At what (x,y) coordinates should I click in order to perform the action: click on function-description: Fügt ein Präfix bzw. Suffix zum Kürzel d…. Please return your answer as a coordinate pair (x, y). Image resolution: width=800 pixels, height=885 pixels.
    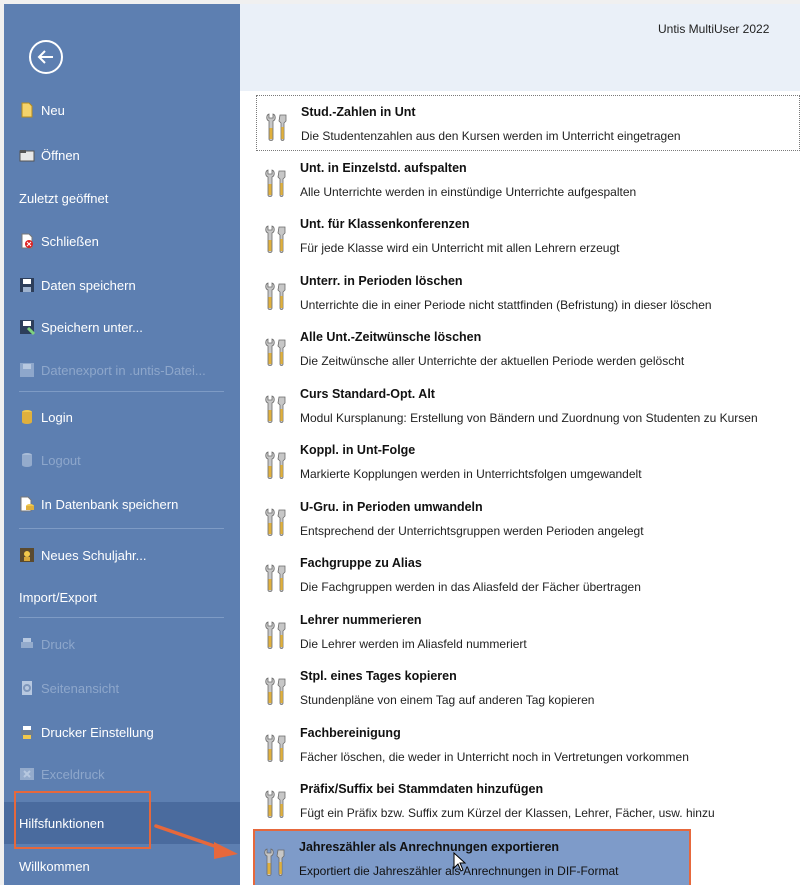
    Looking at the image, I should click on (507, 813).